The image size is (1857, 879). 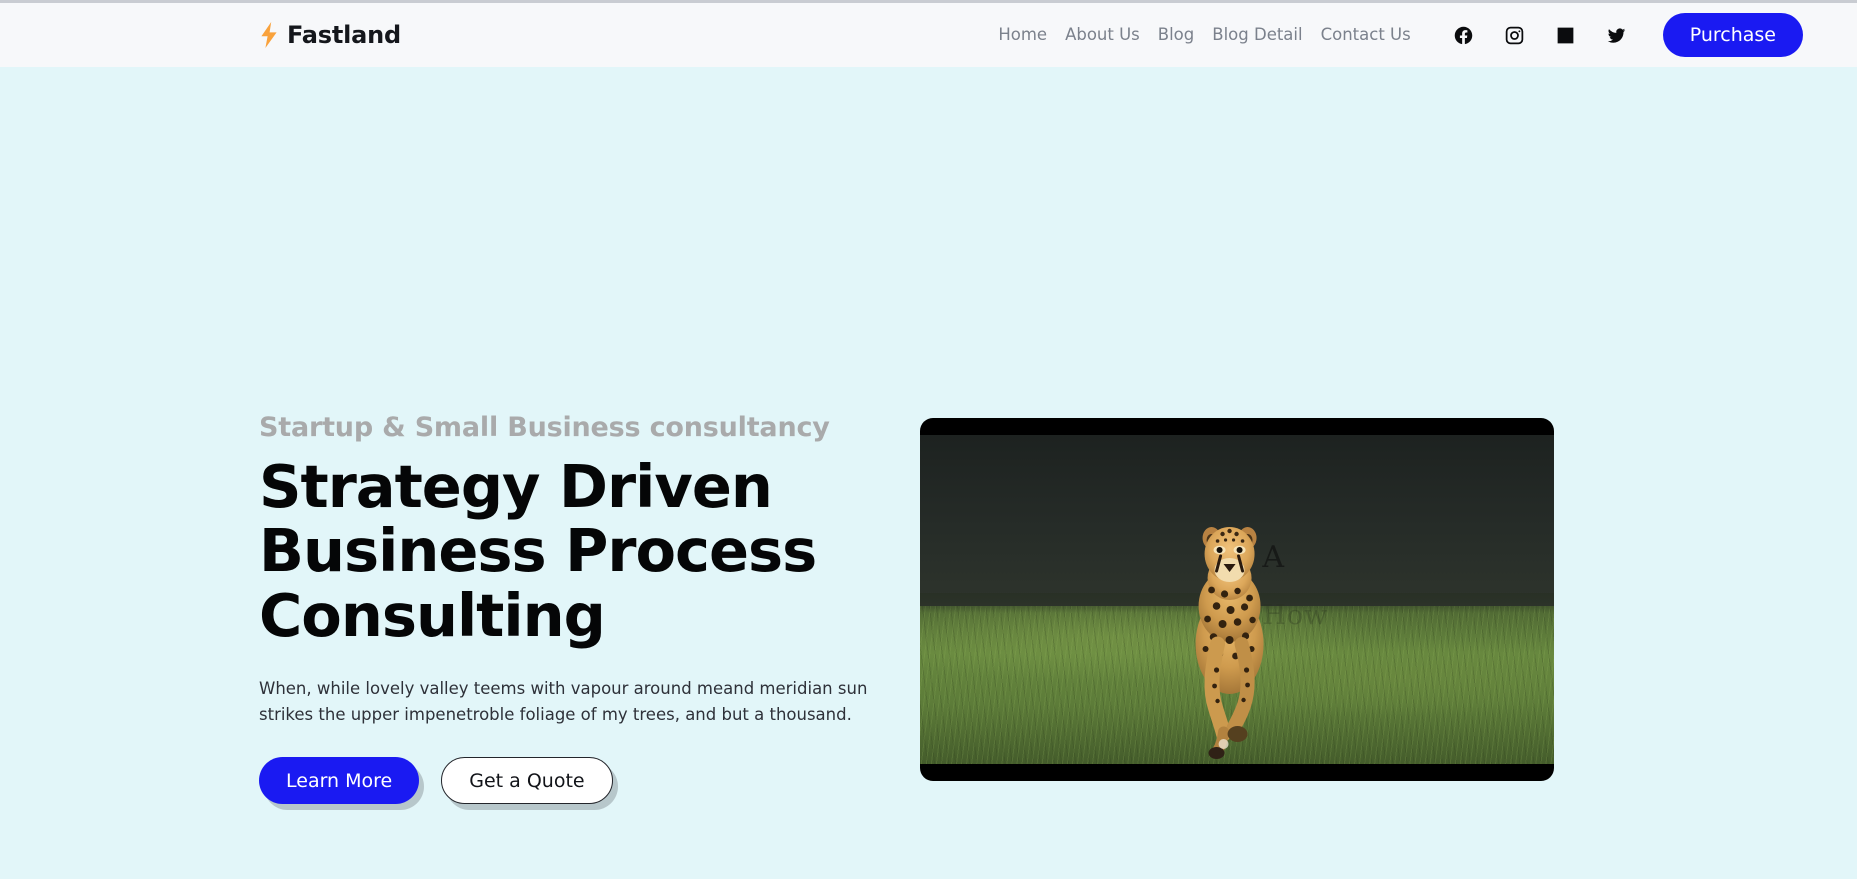 What do you see at coordinates (1257, 35) in the screenshot?
I see `nav-item-blog-detail: Blog Detail` at bounding box center [1257, 35].